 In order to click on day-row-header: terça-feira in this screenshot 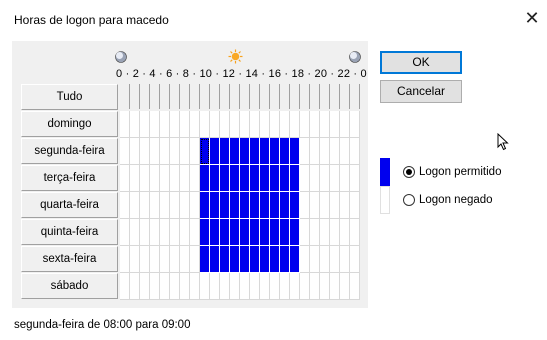, I will do `click(69, 178)`.